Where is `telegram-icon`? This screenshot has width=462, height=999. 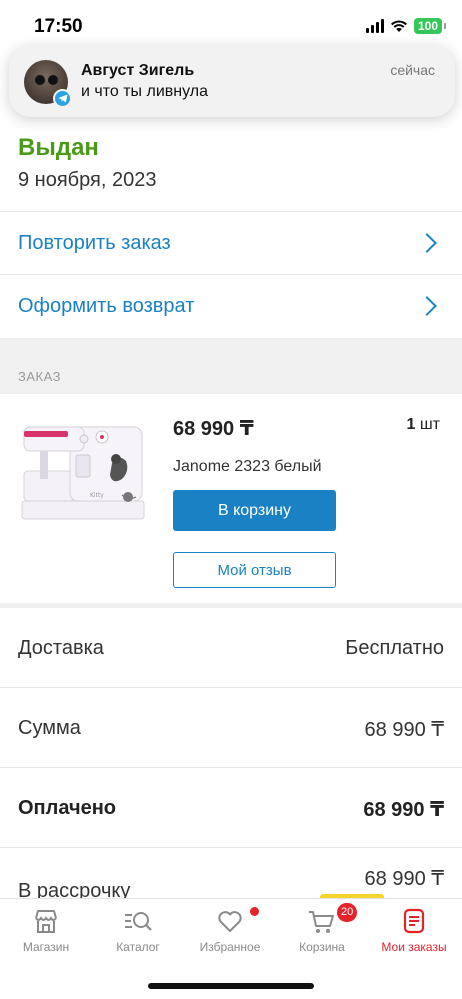
telegram-icon is located at coordinates (62, 98).